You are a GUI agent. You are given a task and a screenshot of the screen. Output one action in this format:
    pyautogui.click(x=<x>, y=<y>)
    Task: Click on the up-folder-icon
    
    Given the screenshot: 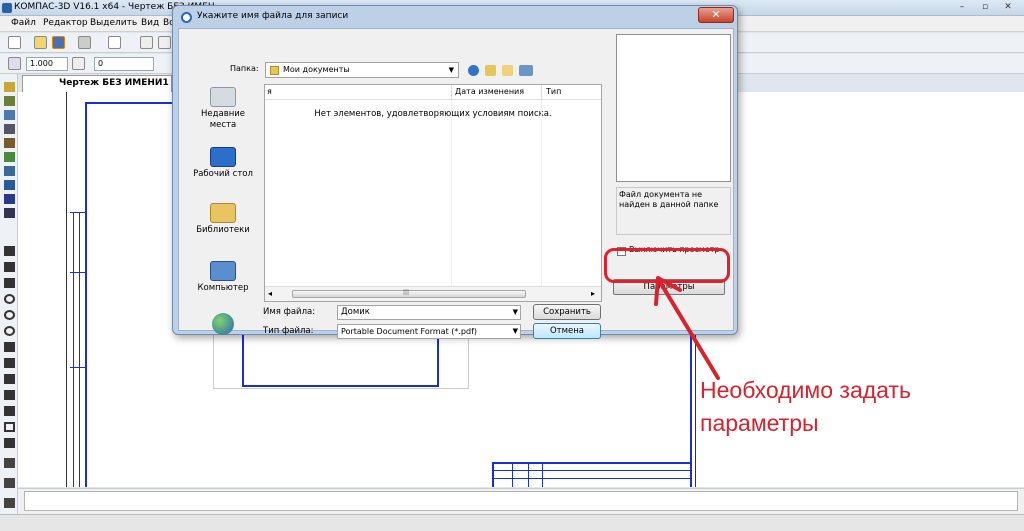 What is the action you would take?
    pyautogui.click(x=490, y=70)
    